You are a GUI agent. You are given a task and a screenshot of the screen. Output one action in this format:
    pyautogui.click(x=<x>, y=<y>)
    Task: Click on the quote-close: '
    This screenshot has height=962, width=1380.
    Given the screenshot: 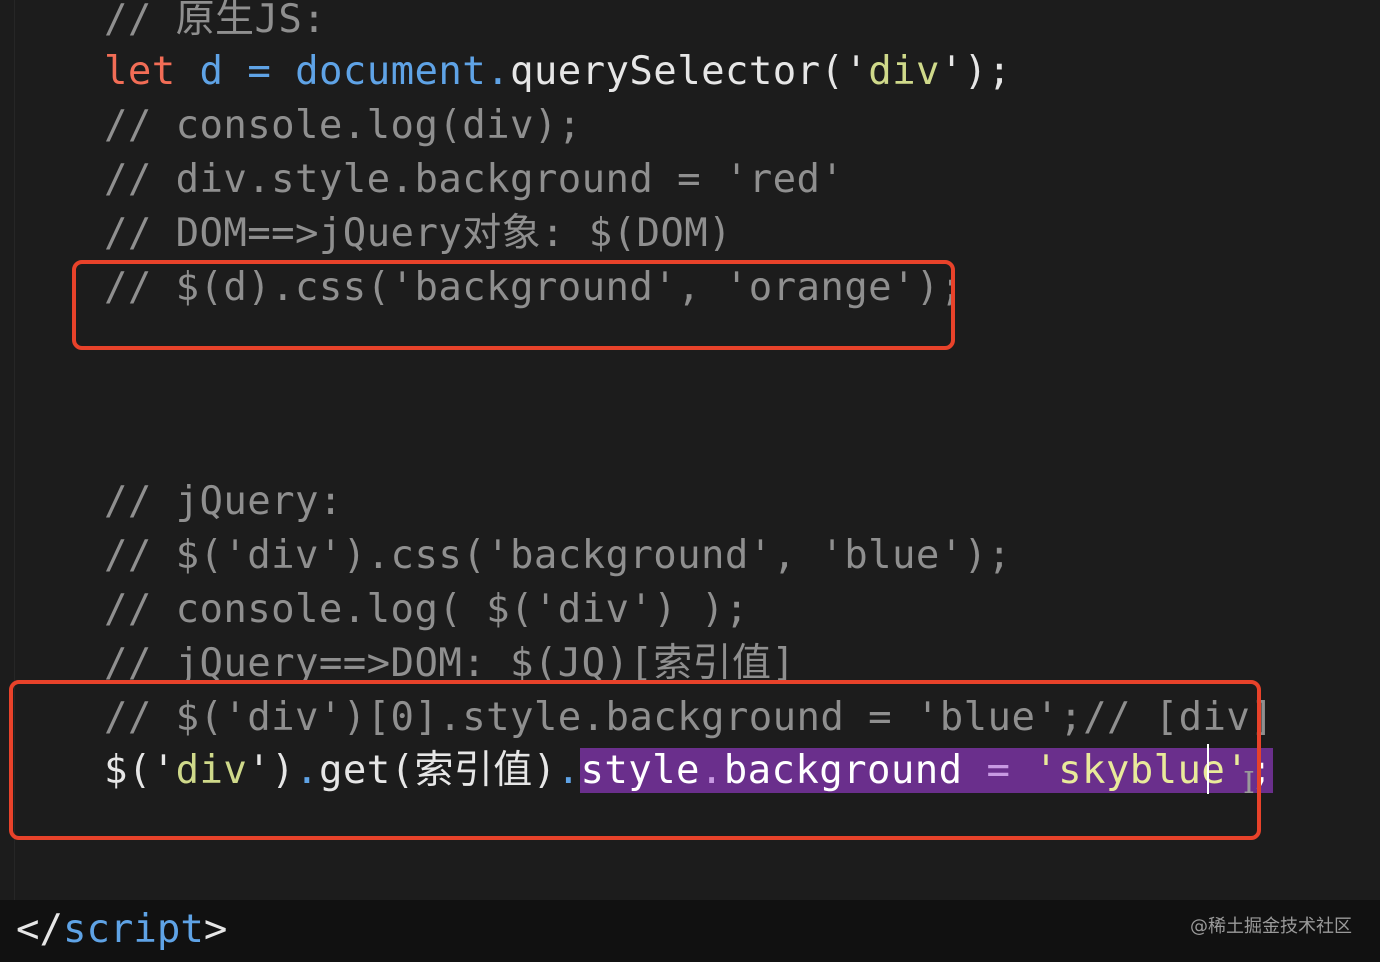 What is the action you would take?
    pyautogui.click(x=951, y=71)
    